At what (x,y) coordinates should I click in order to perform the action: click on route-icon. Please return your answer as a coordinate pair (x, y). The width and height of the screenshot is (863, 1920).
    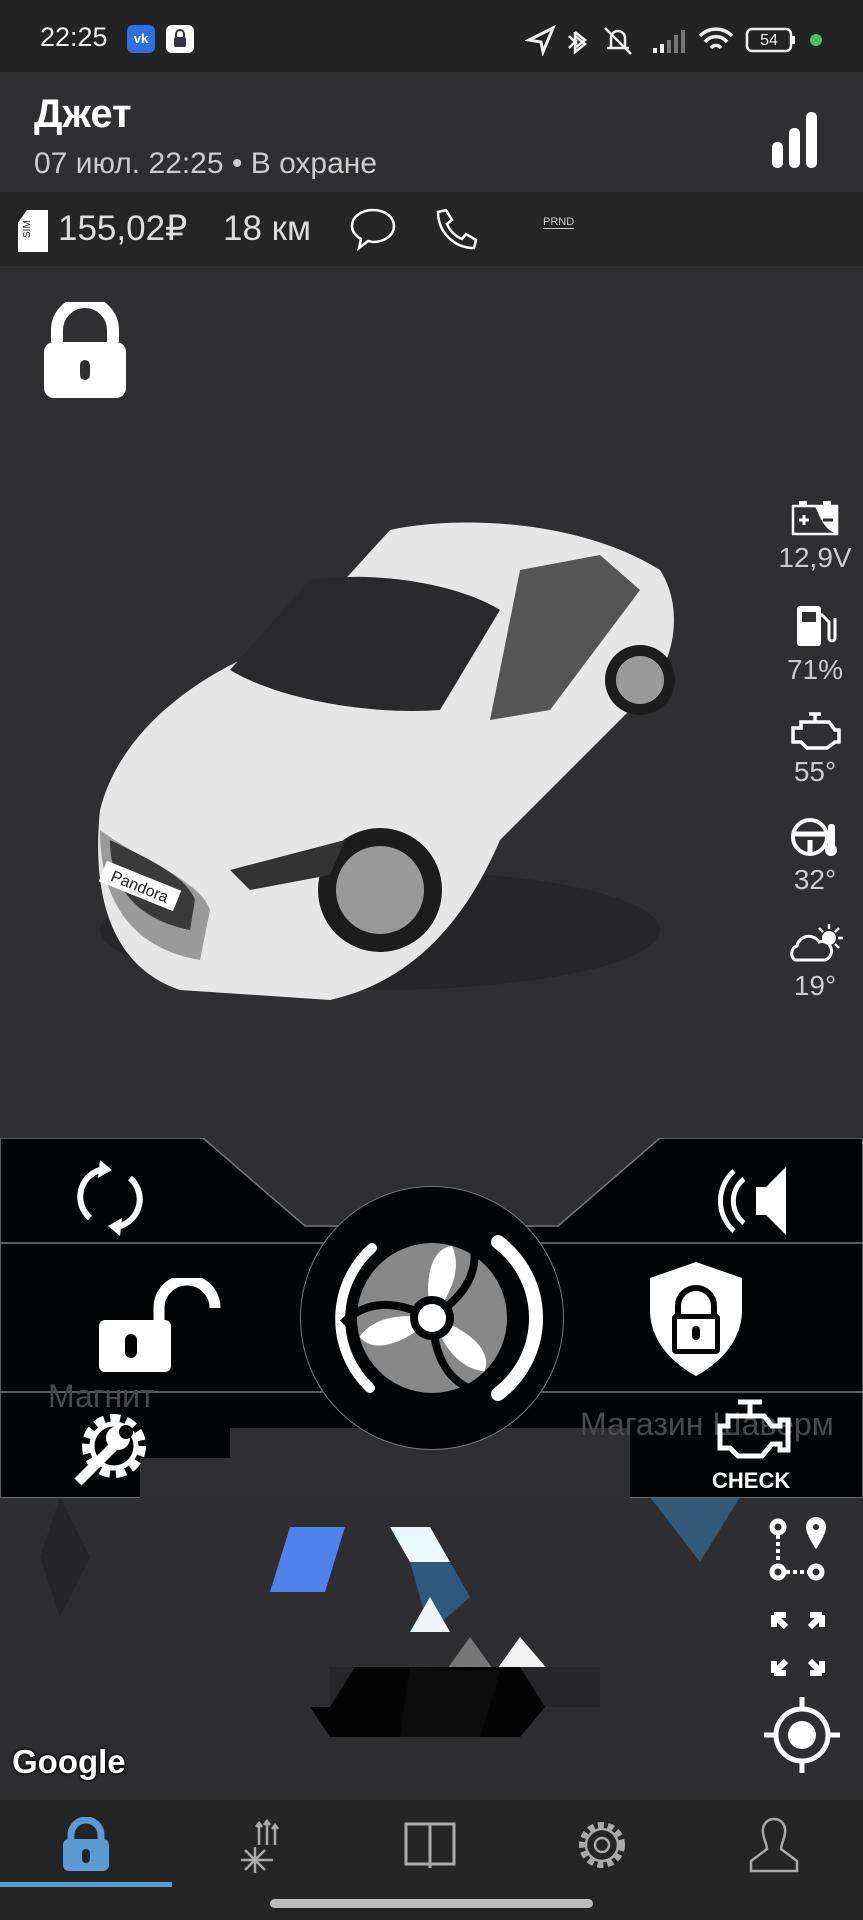
    Looking at the image, I should click on (798, 1552).